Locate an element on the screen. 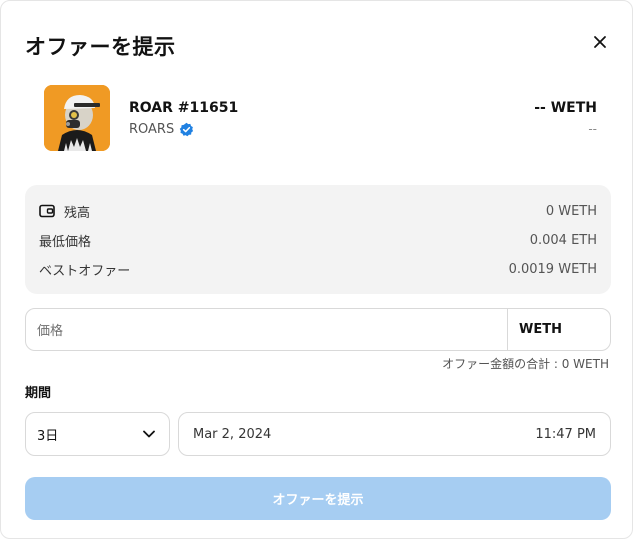 This screenshot has height=539, width=633. close-icon is located at coordinates (600, 42).